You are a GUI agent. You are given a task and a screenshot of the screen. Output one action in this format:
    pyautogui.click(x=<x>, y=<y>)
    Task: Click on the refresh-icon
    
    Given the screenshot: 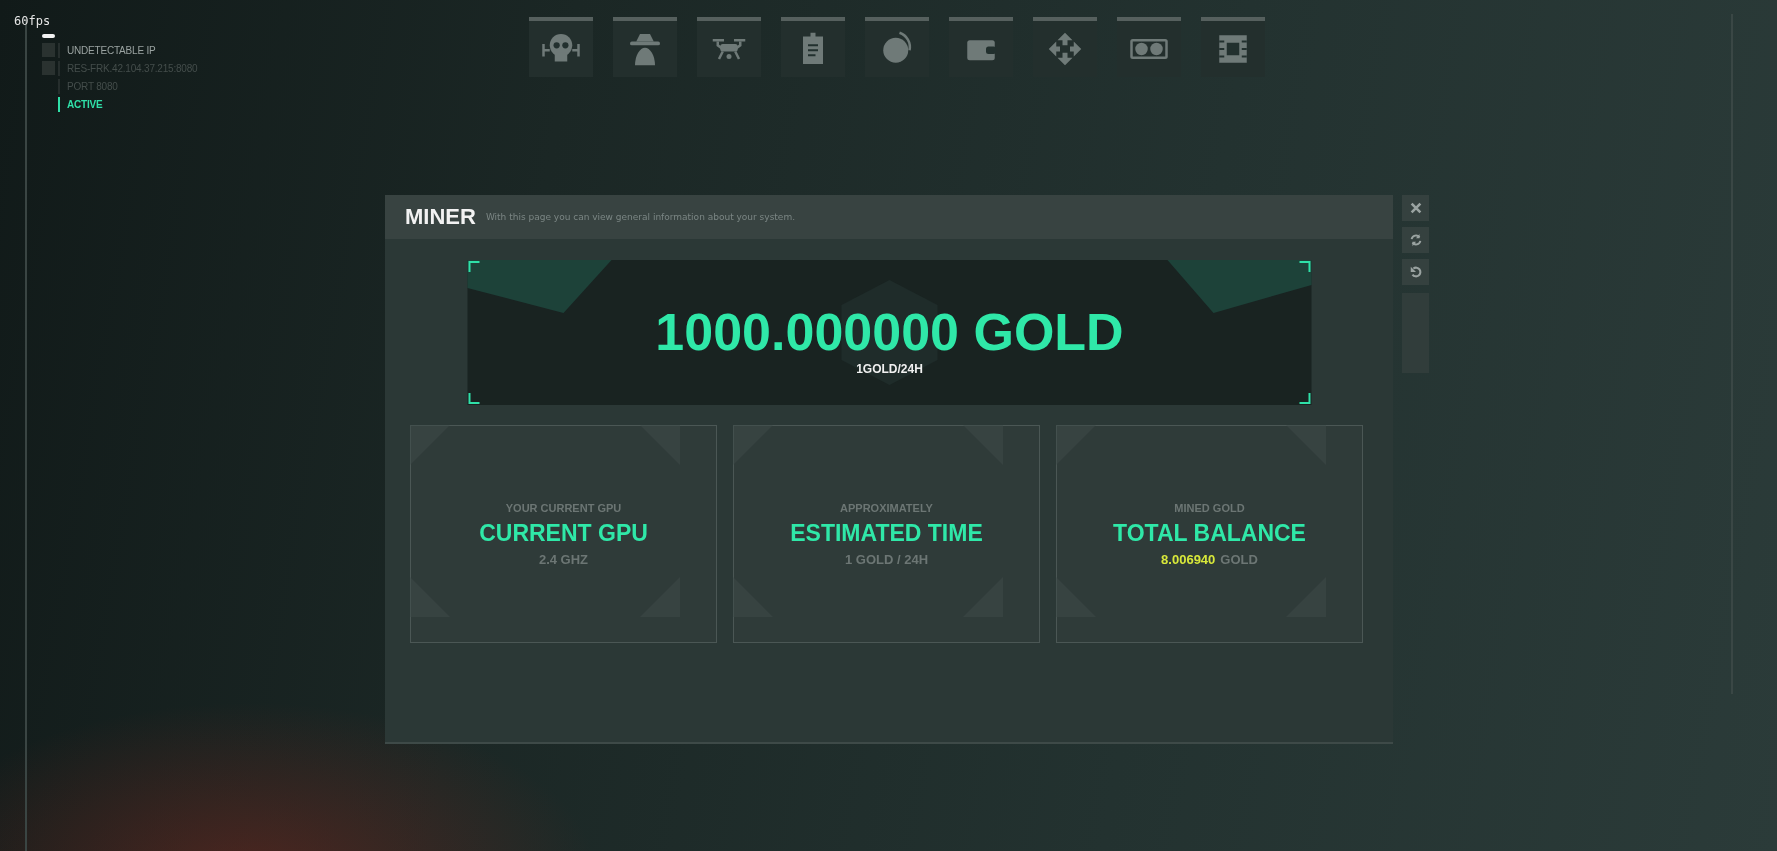 What is the action you would take?
    pyautogui.click(x=1415, y=240)
    